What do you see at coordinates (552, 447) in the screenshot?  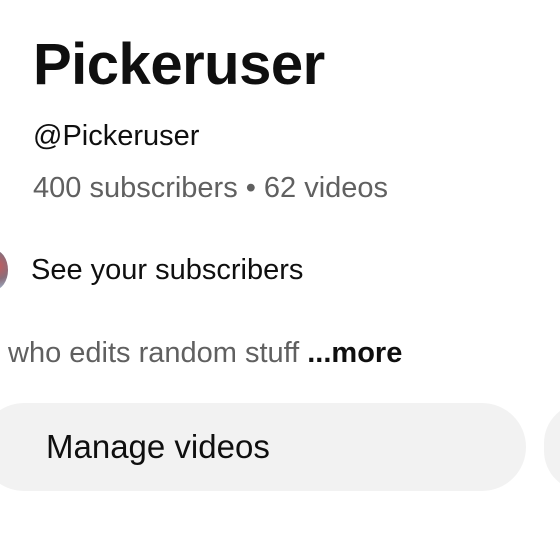 I see `next-action-button` at bounding box center [552, 447].